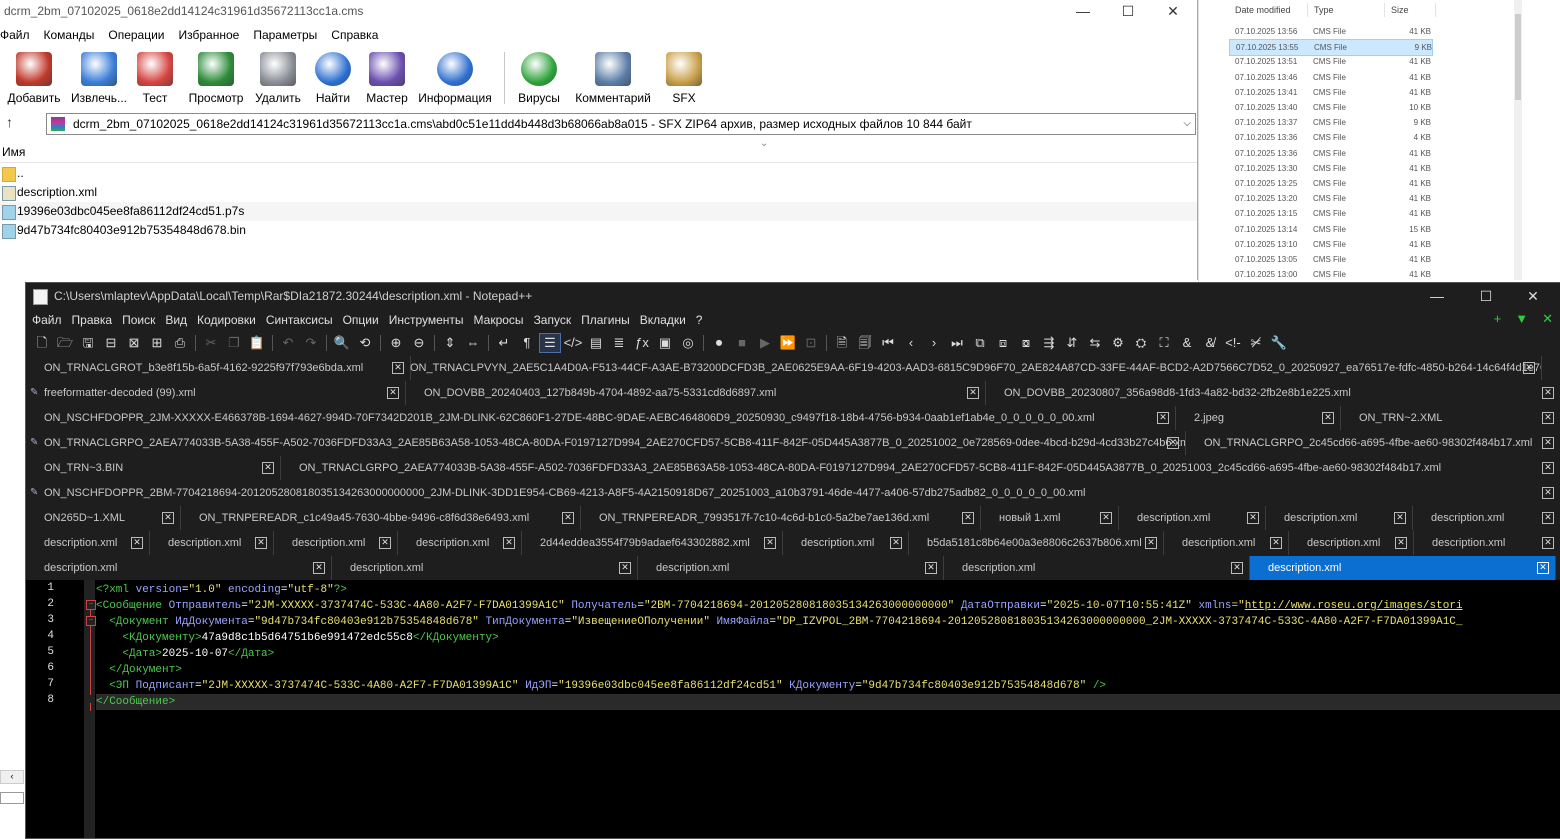 This screenshot has height=839, width=1560. I want to click on close-doc-icon: ✕, so click(1547, 319).